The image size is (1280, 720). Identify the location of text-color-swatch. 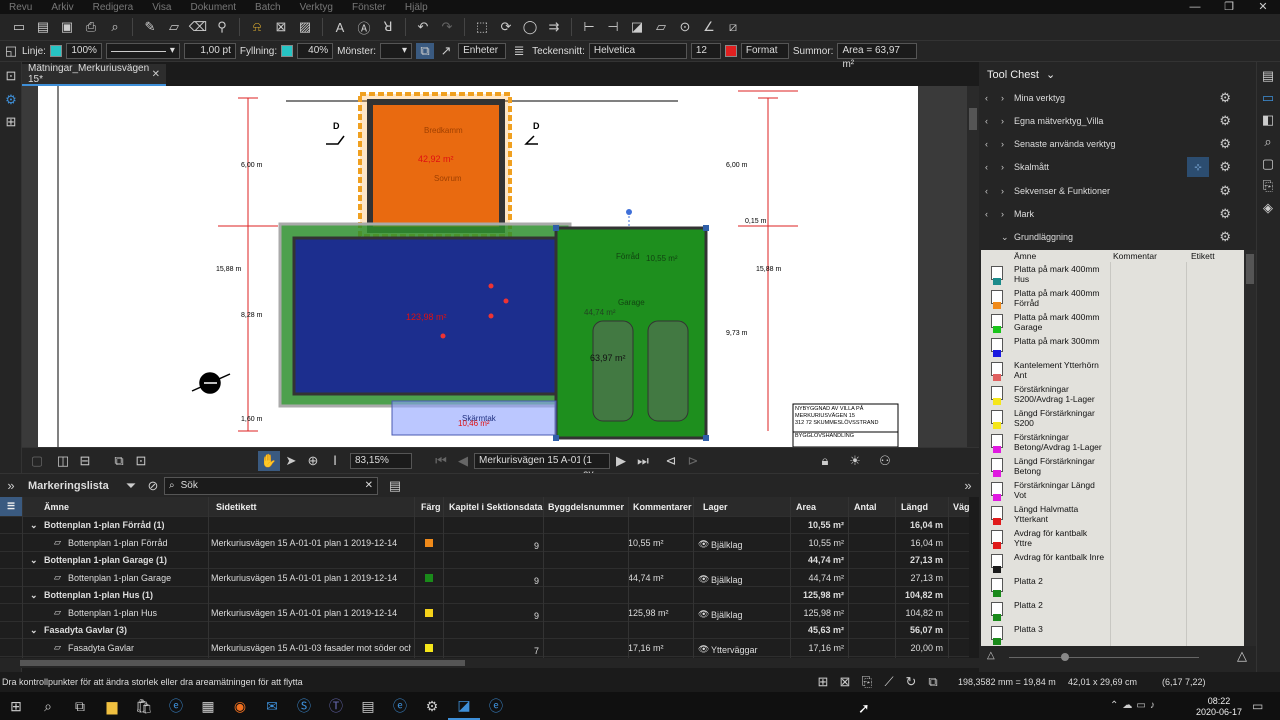
(730, 51).